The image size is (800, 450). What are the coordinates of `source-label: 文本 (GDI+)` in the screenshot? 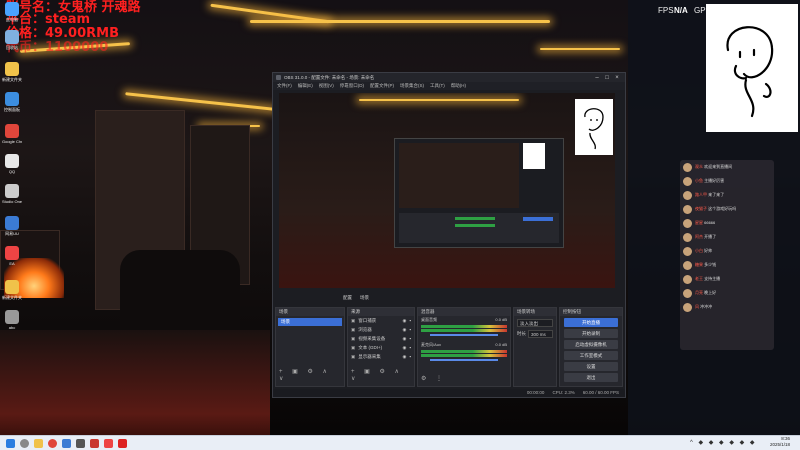 It's located at (370, 347).